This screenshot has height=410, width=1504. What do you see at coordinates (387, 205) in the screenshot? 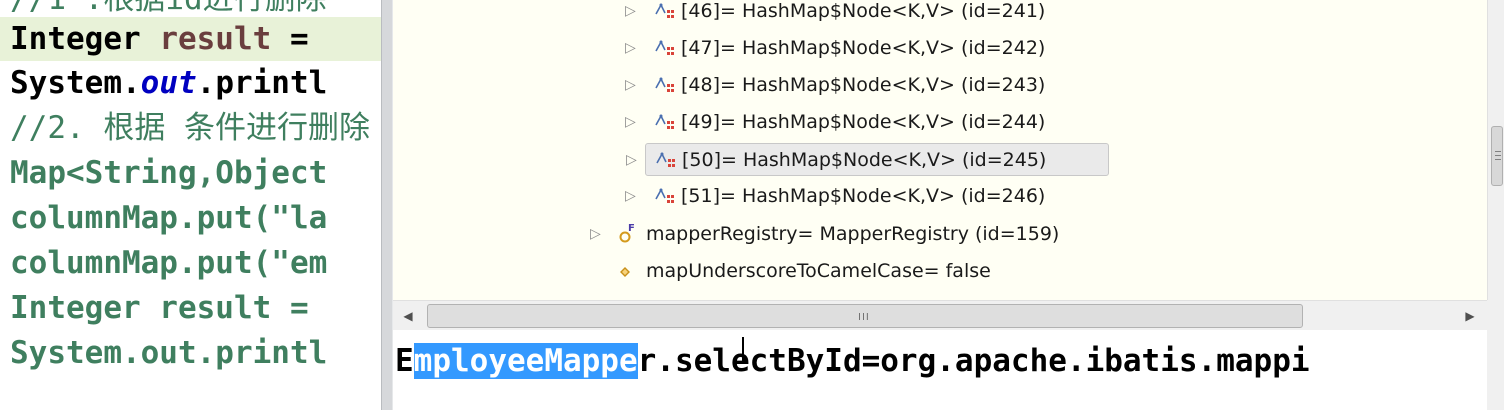
I see `pane-splitter` at bounding box center [387, 205].